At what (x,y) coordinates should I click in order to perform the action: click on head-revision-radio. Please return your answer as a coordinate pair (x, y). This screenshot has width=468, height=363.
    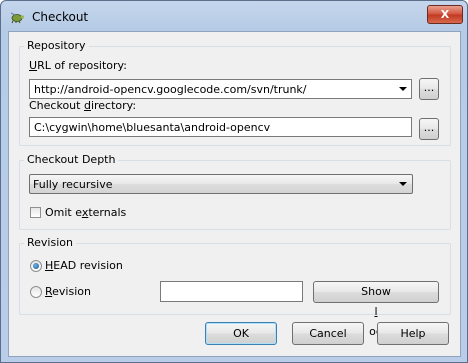
    Looking at the image, I should click on (36, 266).